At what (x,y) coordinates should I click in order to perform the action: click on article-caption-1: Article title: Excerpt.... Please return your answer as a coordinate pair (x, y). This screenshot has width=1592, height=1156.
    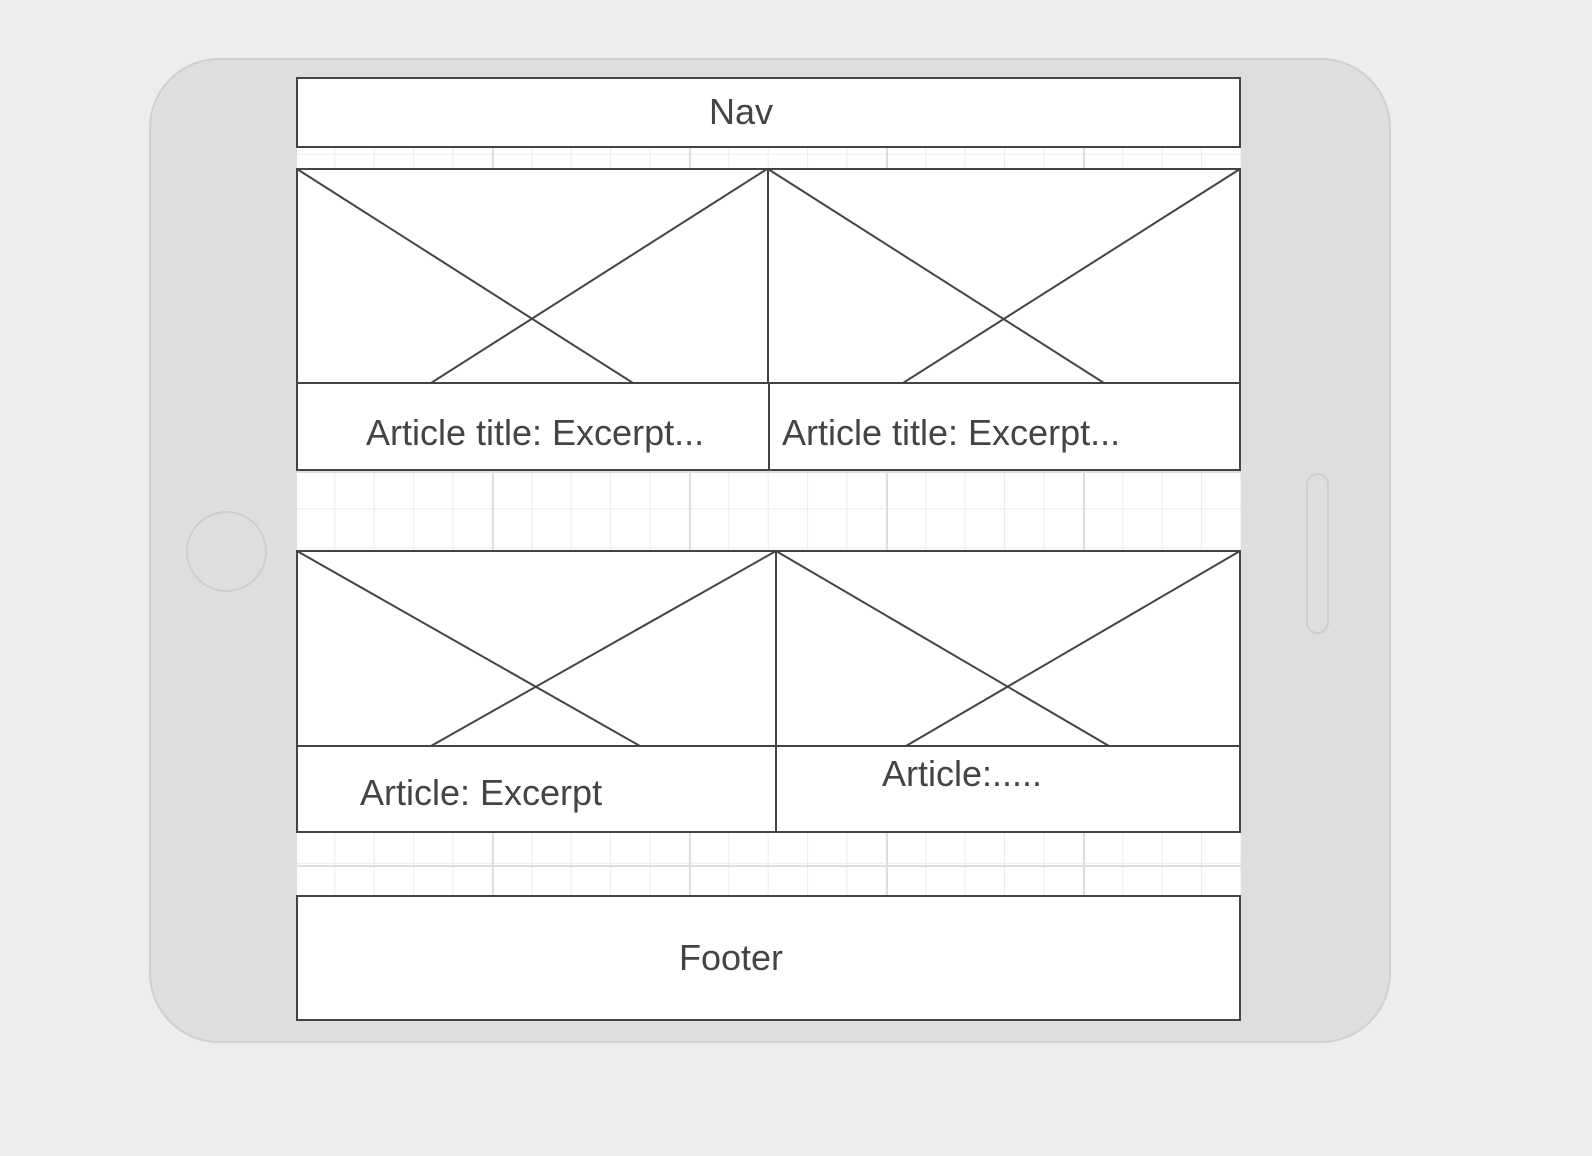
    Looking at the image, I should click on (535, 432).